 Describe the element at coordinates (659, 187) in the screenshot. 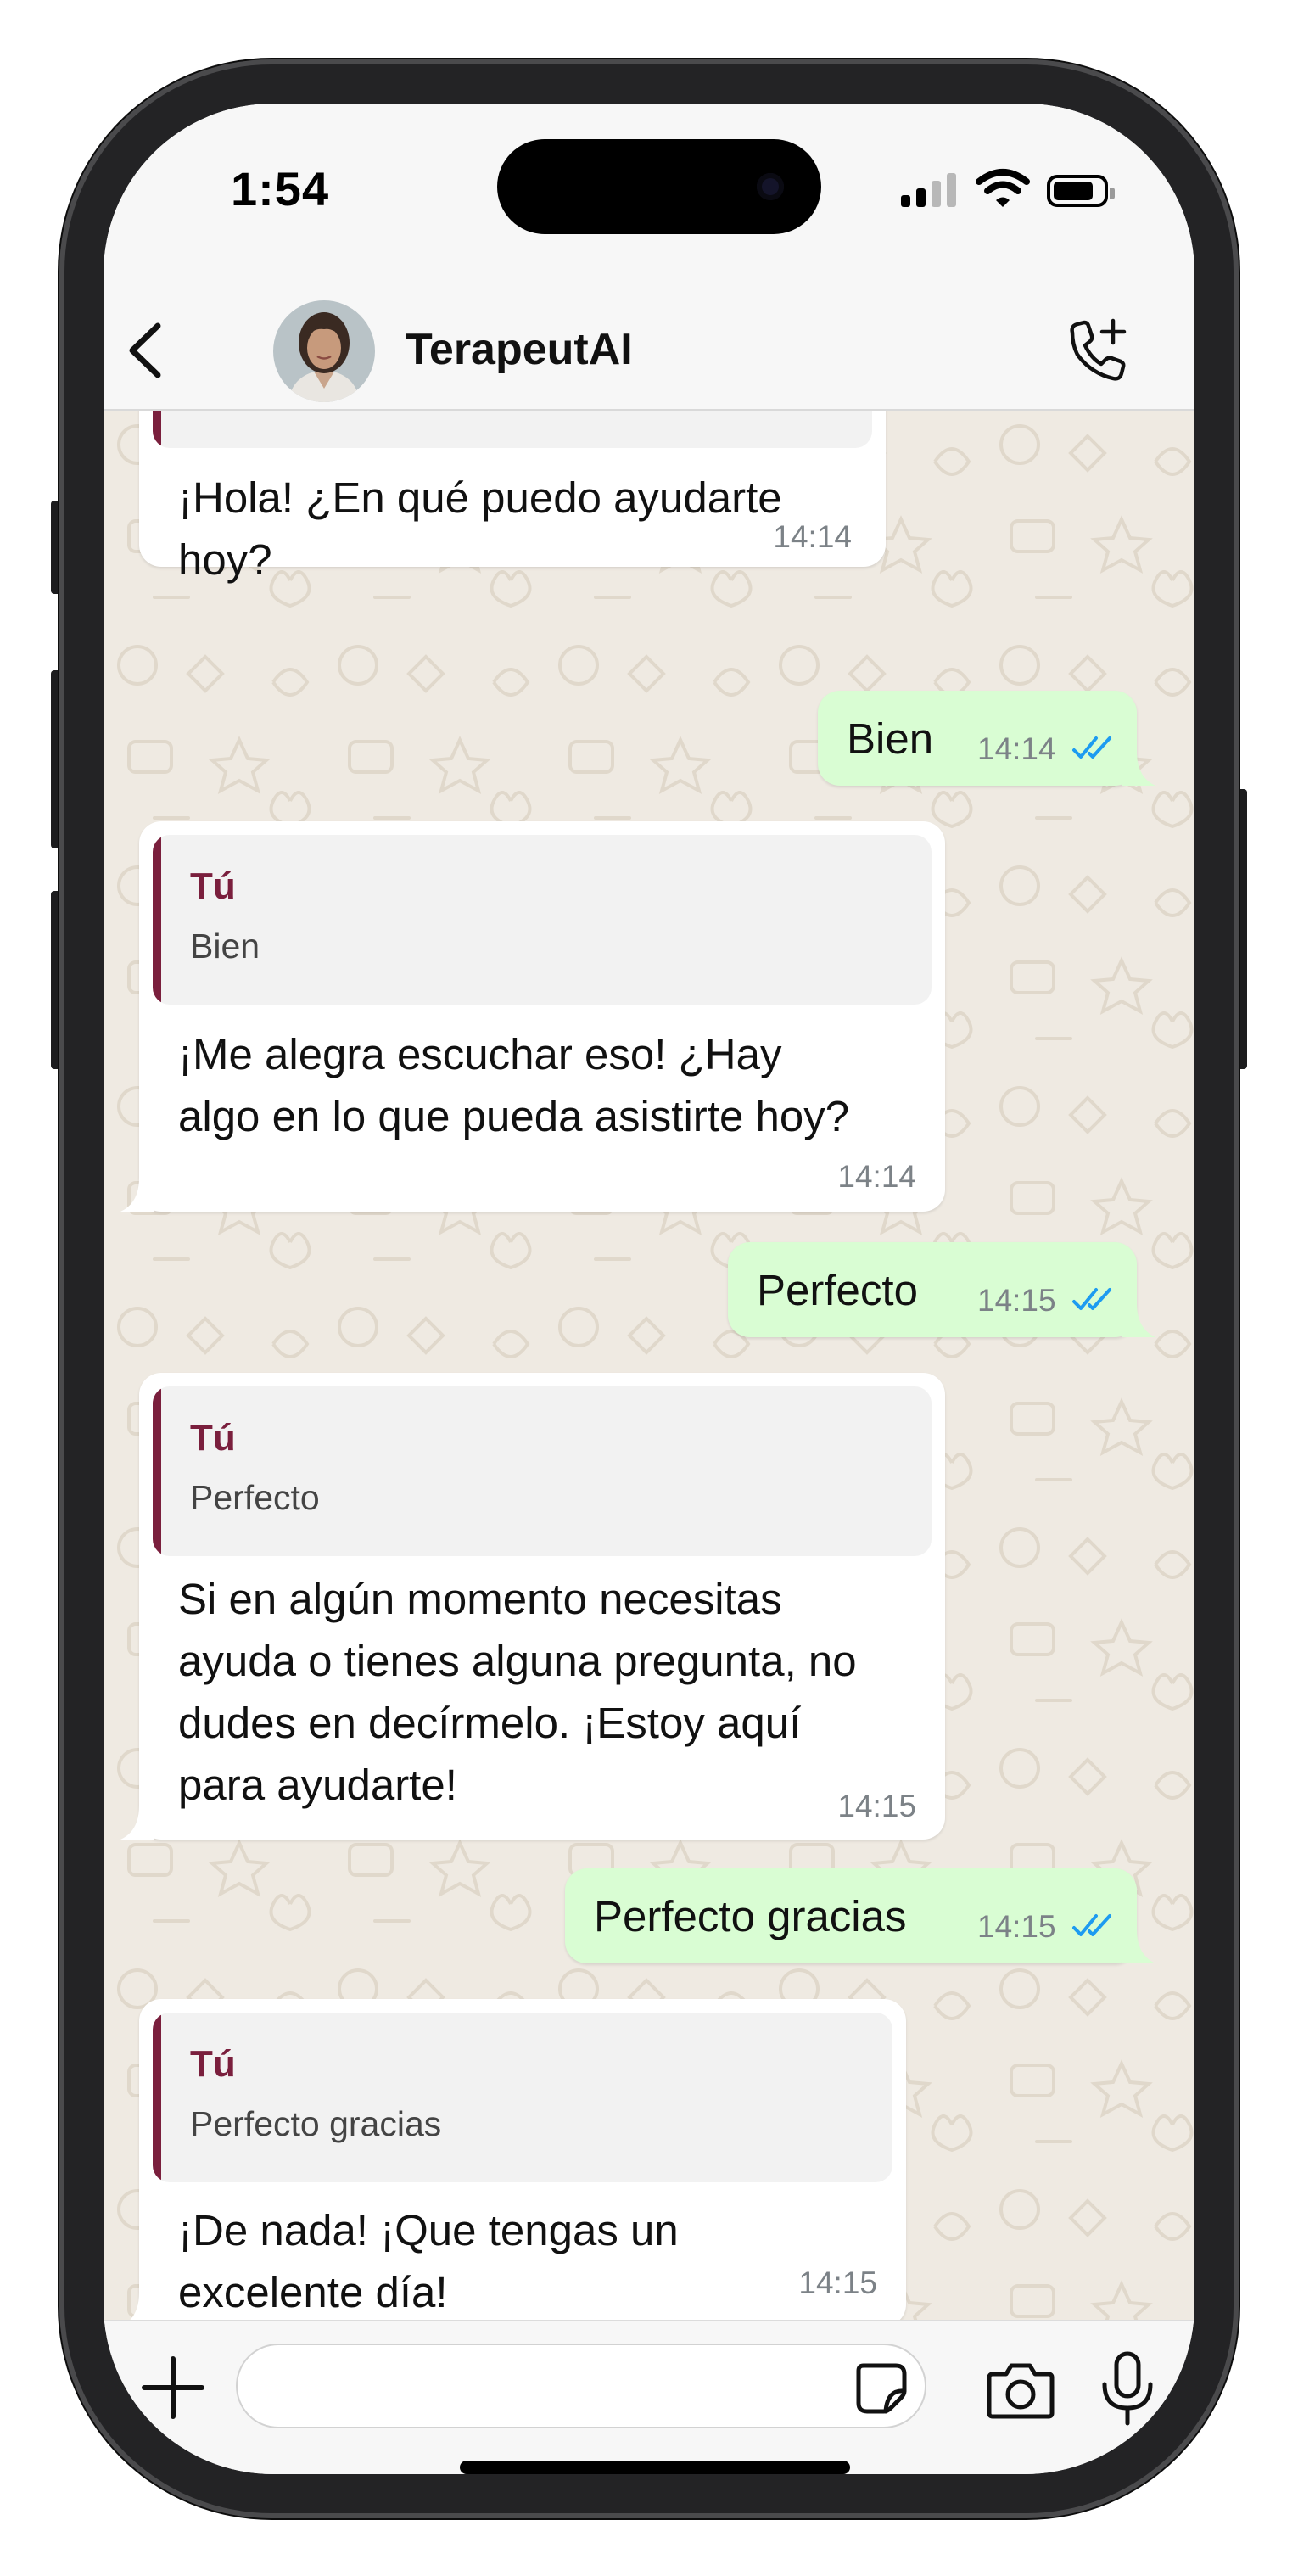

I see `dynamic-island` at that location.